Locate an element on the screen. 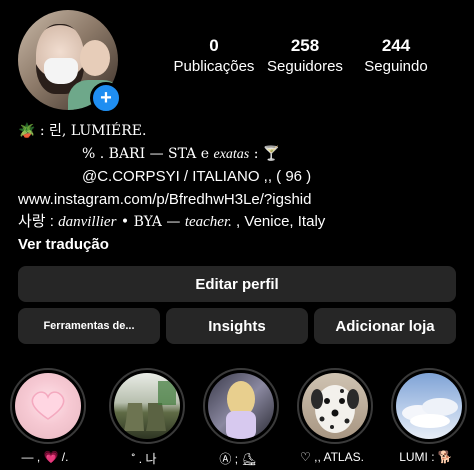 This screenshot has height=470, width=474. bio-line-2-b: exatas is located at coordinates (231, 154).